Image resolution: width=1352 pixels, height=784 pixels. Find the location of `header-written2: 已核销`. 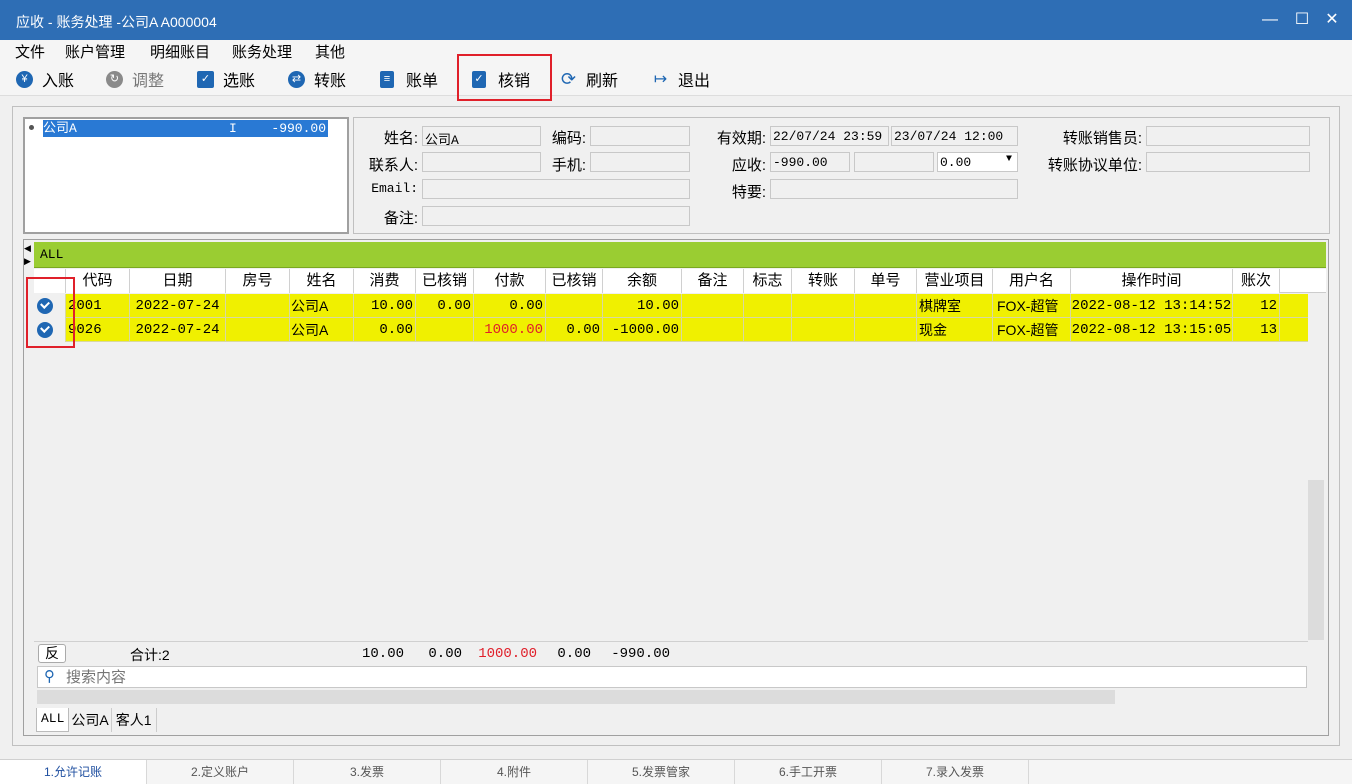

header-written2: 已核销 is located at coordinates (574, 281).